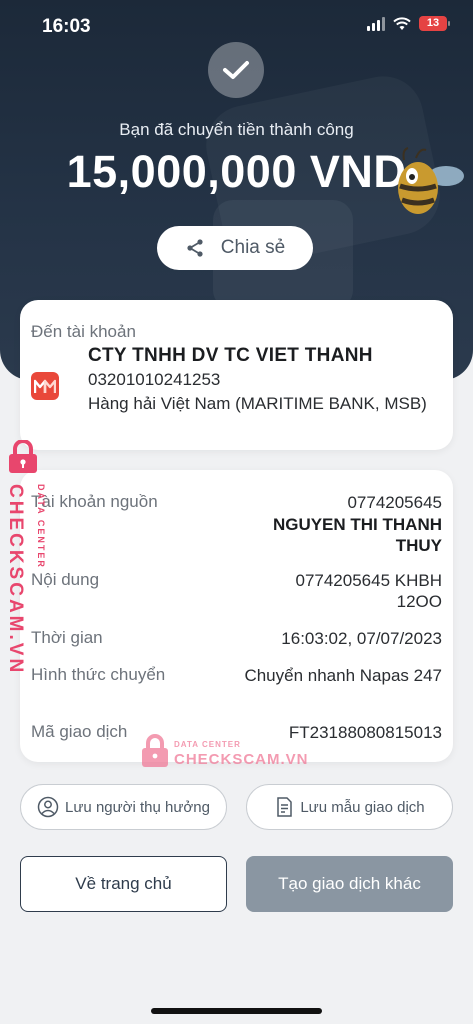  Describe the element at coordinates (257, 403) in the screenshot. I see `recipient-bank-name: Hàng hải Việt Nam (MARITIME BANK, MSB)` at that location.